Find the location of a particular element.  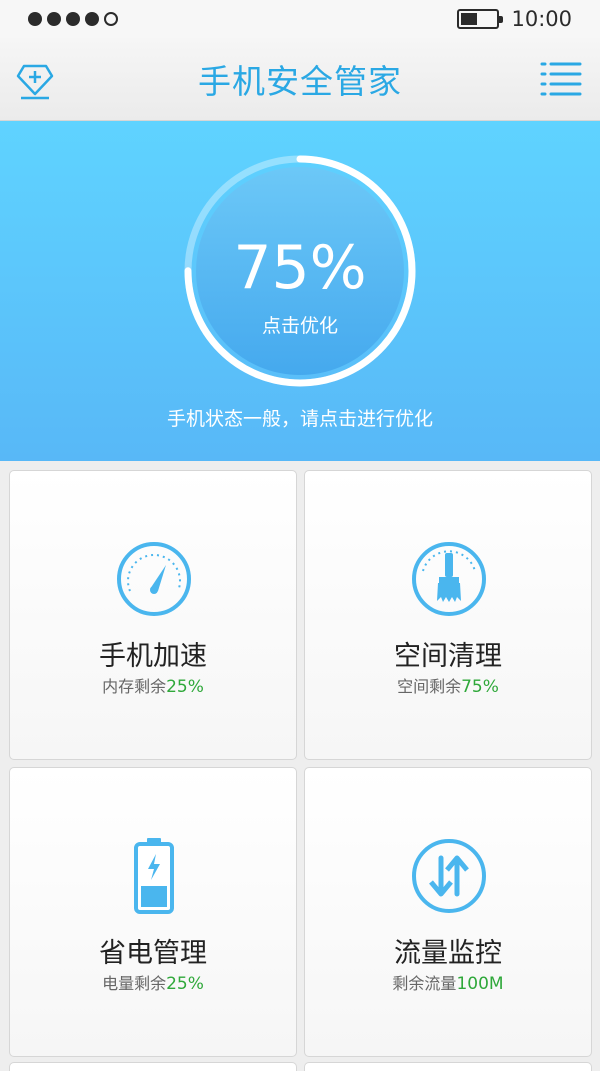

card-space-cleanup: 空间清理 空间剩余75% is located at coordinates (448, 615).